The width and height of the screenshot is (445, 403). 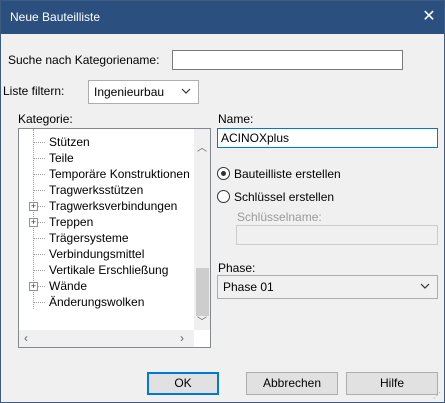 I want to click on tree-item-label: Trägersysteme, so click(x=89, y=238).